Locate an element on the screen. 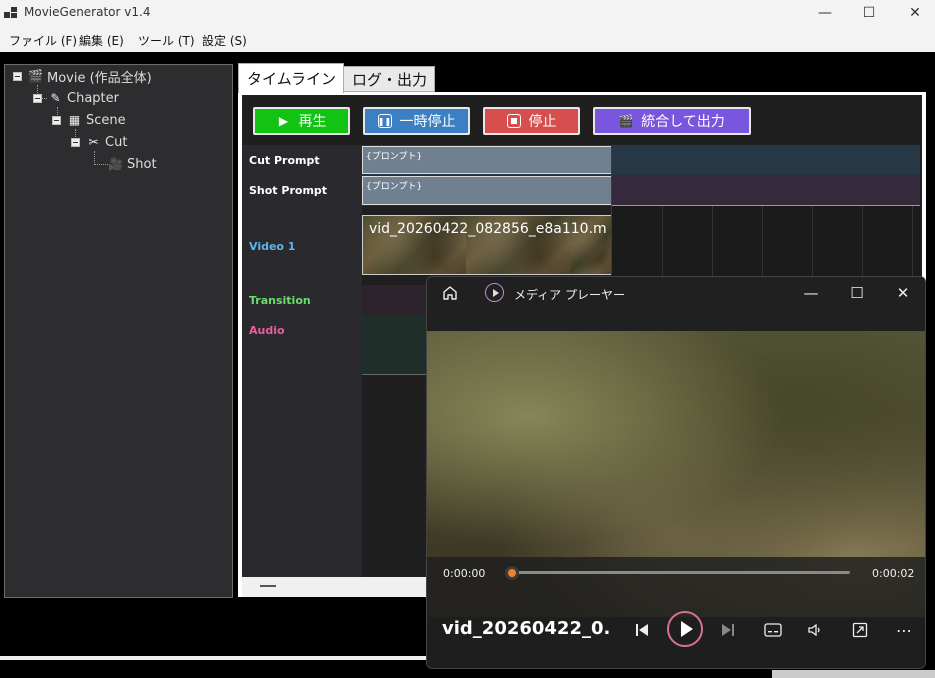 This screenshot has height=678, width=935. pause-button: ❚❚ 一時停止 is located at coordinates (416, 121).